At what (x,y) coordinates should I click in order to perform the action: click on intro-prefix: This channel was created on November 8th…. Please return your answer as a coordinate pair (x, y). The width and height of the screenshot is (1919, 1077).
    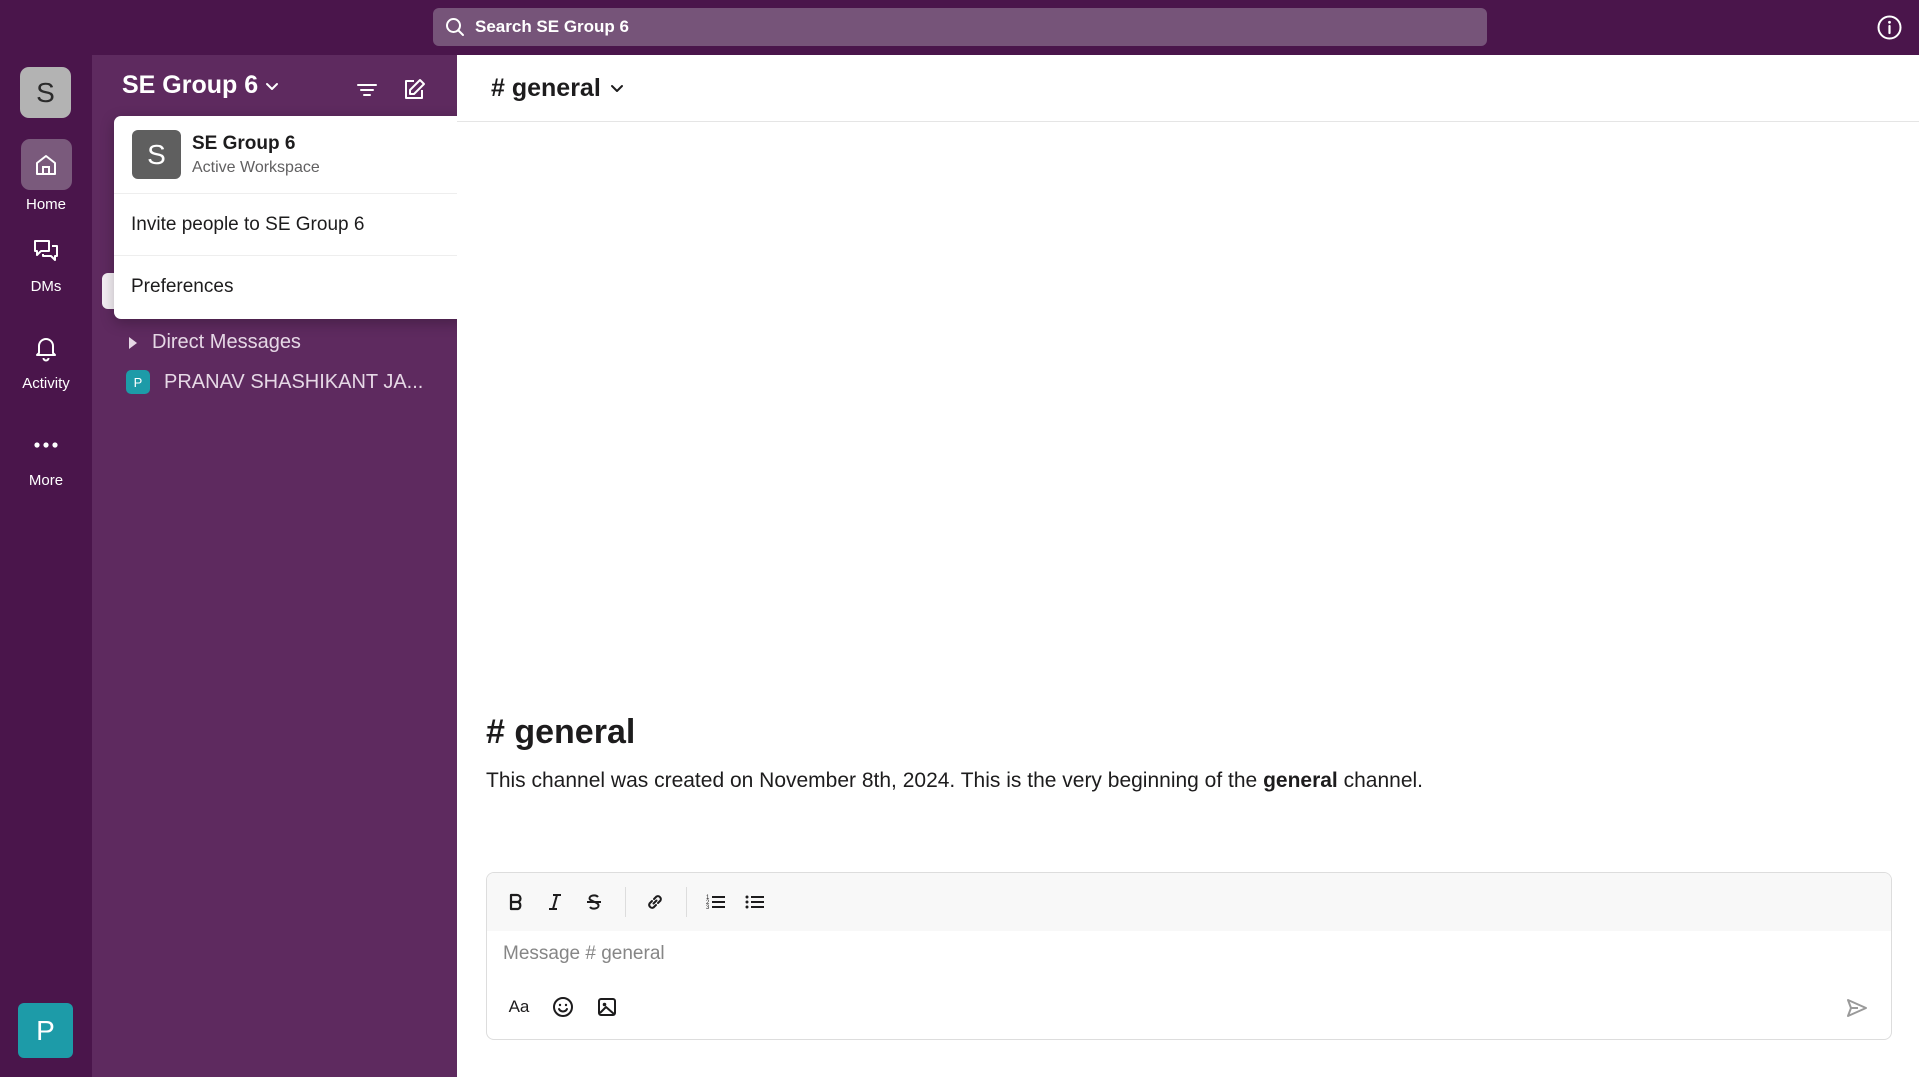
    Looking at the image, I should click on (875, 780).